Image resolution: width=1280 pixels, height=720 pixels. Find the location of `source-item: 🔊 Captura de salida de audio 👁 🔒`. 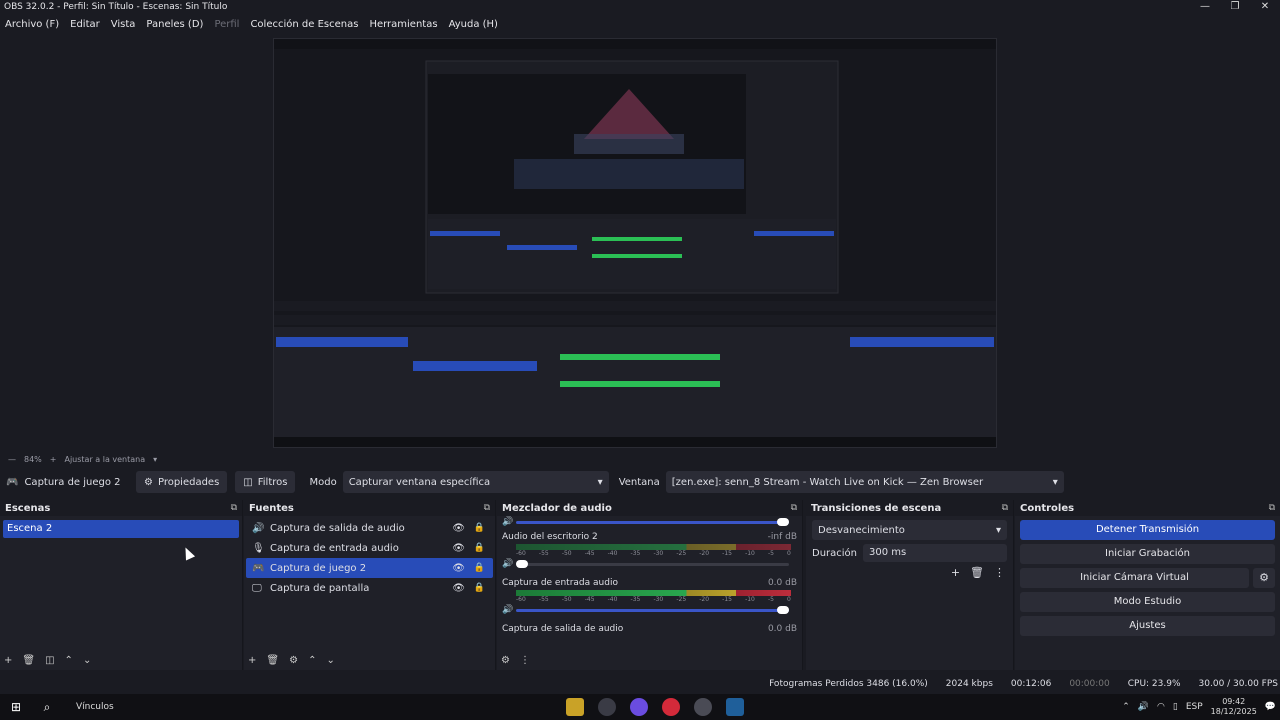

source-item: 🔊 Captura de salida de audio 👁 🔒 is located at coordinates (369, 528).